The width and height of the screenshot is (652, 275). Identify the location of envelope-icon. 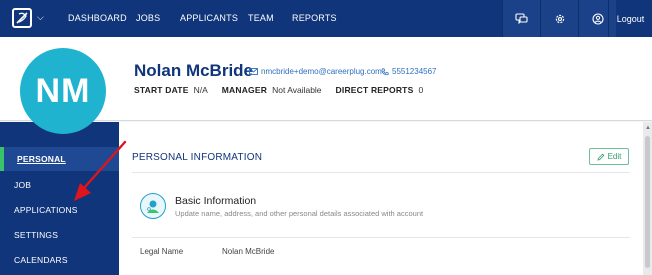
(253, 71).